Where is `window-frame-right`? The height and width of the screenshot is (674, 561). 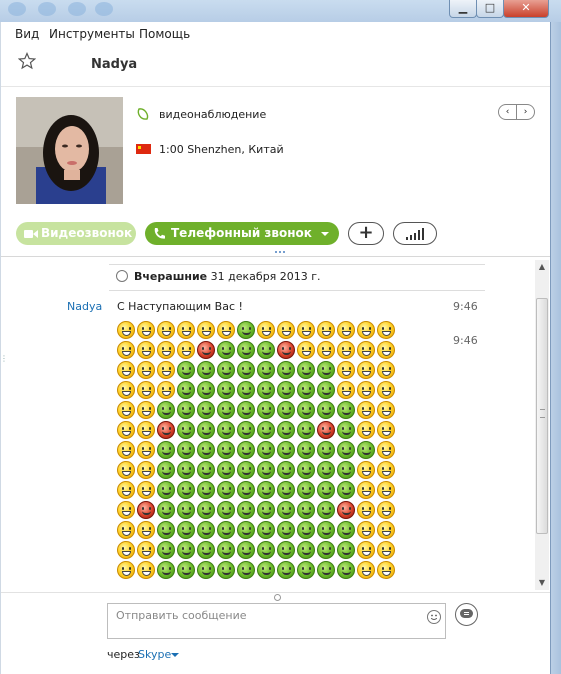
window-frame-right is located at coordinates (555, 348).